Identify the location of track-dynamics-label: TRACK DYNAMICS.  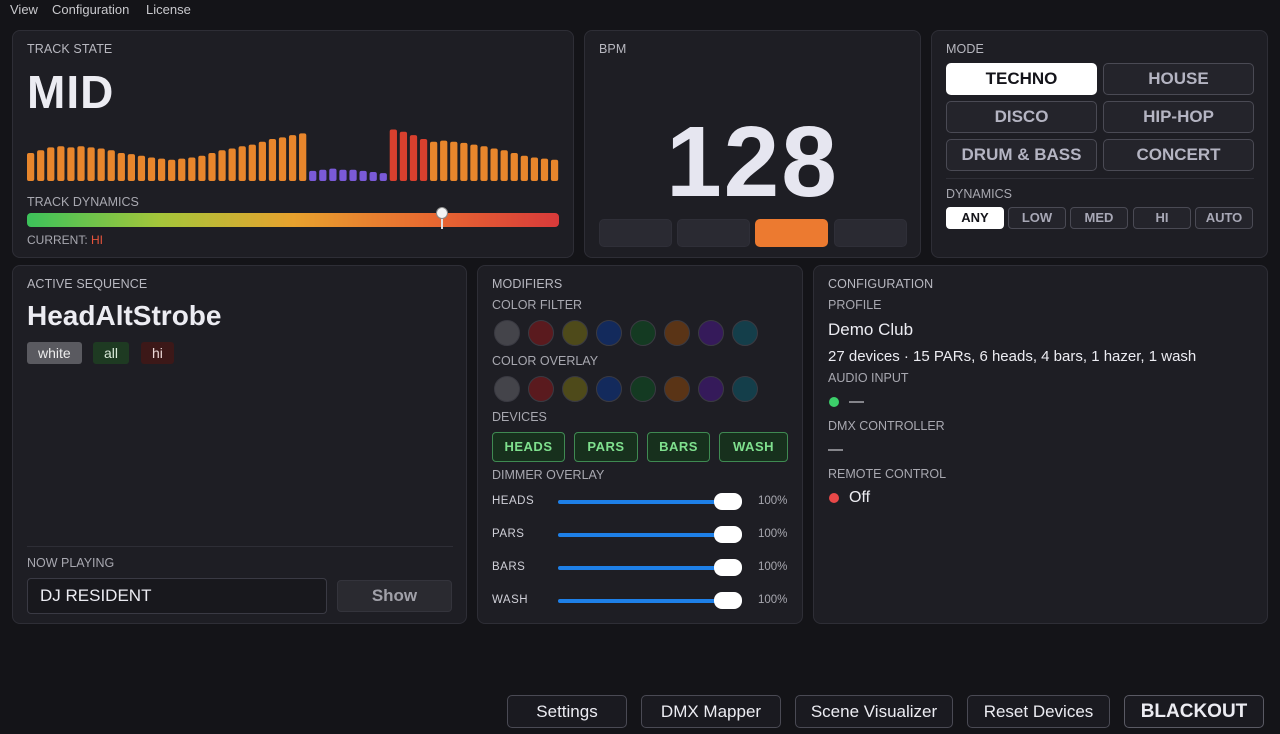
(83, 202).